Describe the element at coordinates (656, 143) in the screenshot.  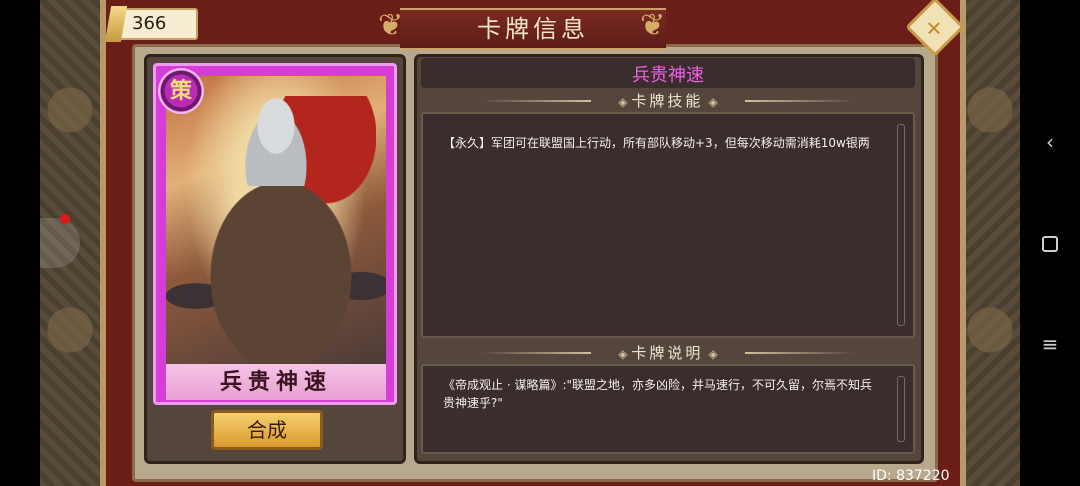
I see `skill-text: 【永久】军团可在联盟国上行动，所有部队移动+3，但每次移动需消耗10w银两` at that location.